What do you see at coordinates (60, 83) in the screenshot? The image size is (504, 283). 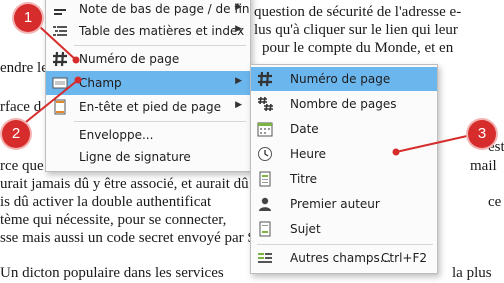 I see `field-icon` at bounding box center [60, 83].